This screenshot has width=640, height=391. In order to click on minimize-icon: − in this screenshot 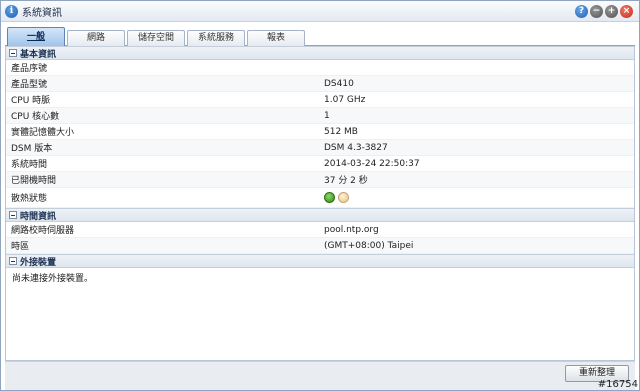, I will do `click(596, 11)`.